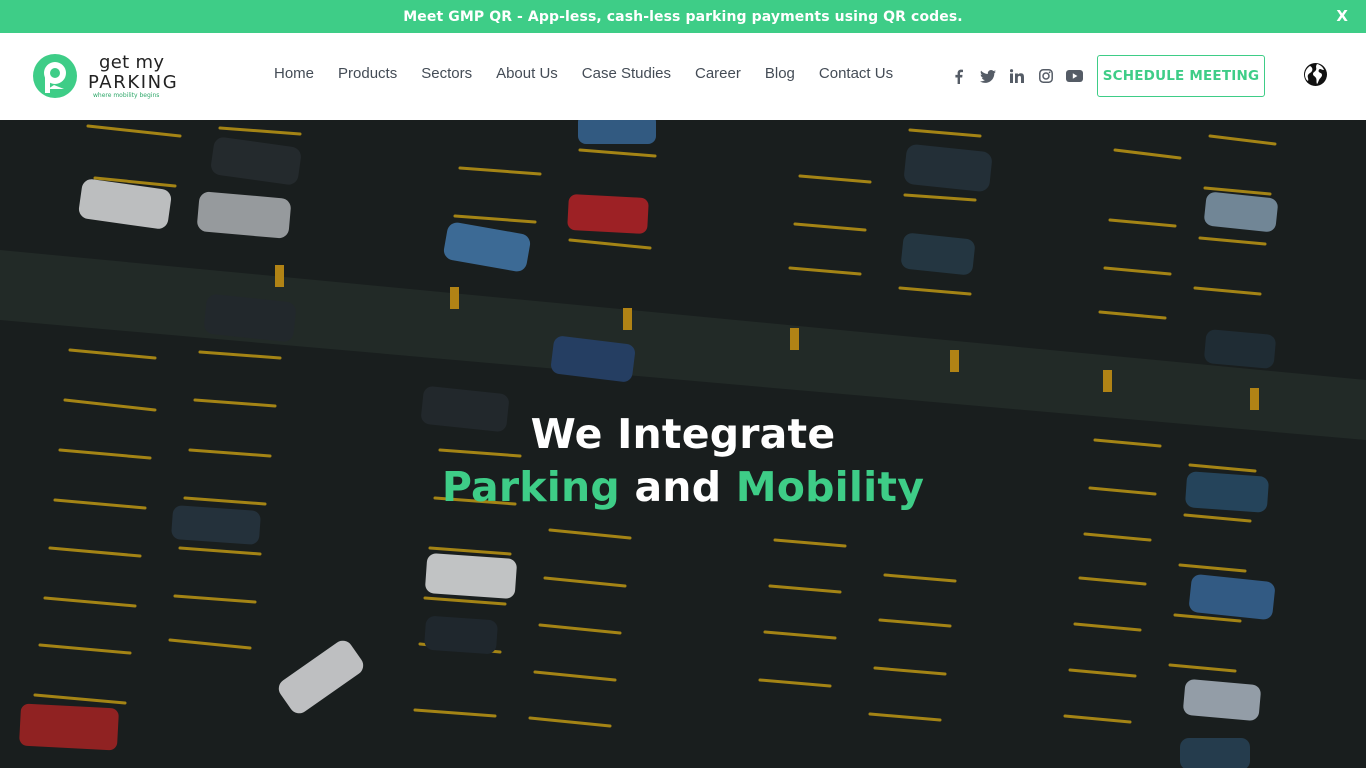 The image size is (1366, 768). What do you see at coordinates (55, 76) in the screenshot?
I see `parking-pin-icon` at bounding box center [55, 76].